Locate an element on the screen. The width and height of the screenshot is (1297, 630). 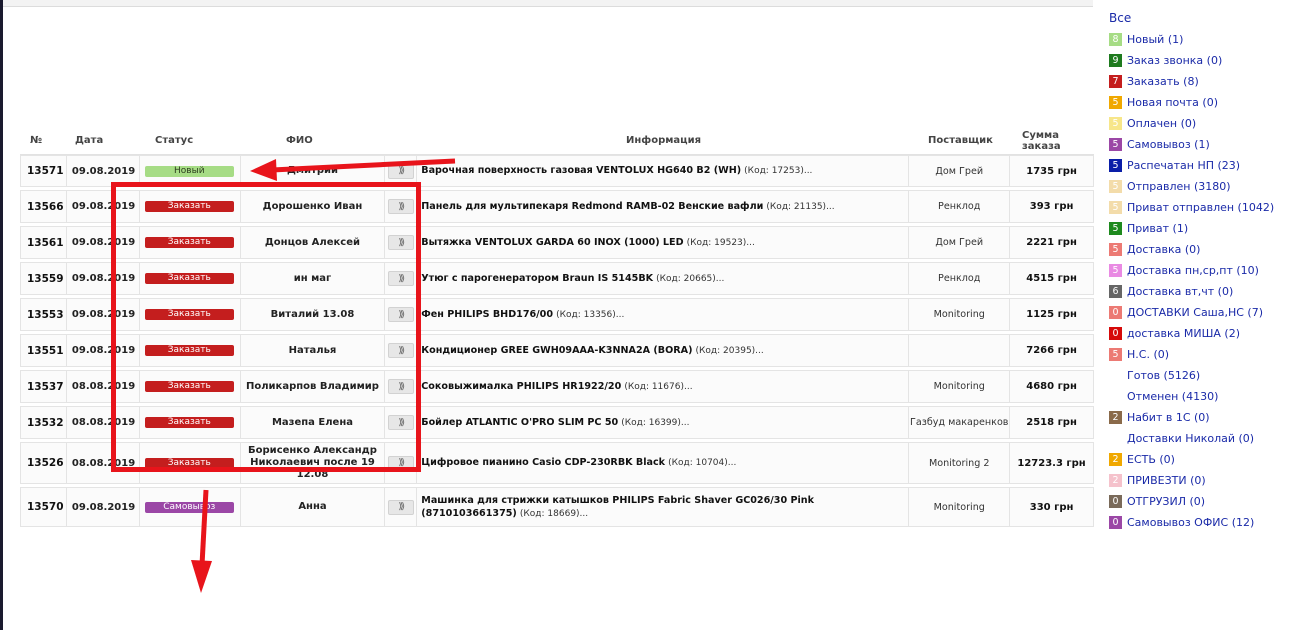
status-filter-item: 5 Доставка (0) is located at coordinates (1203, 249).